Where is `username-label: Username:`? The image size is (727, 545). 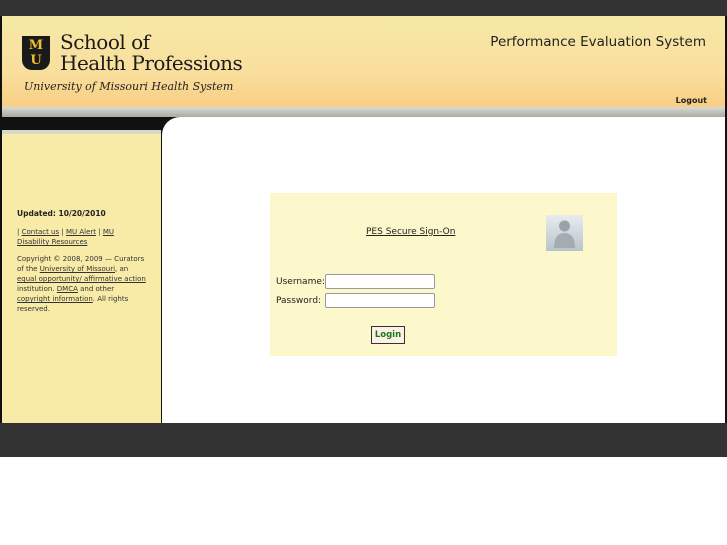 username-label: Username: is located at coordinates (300, 282).